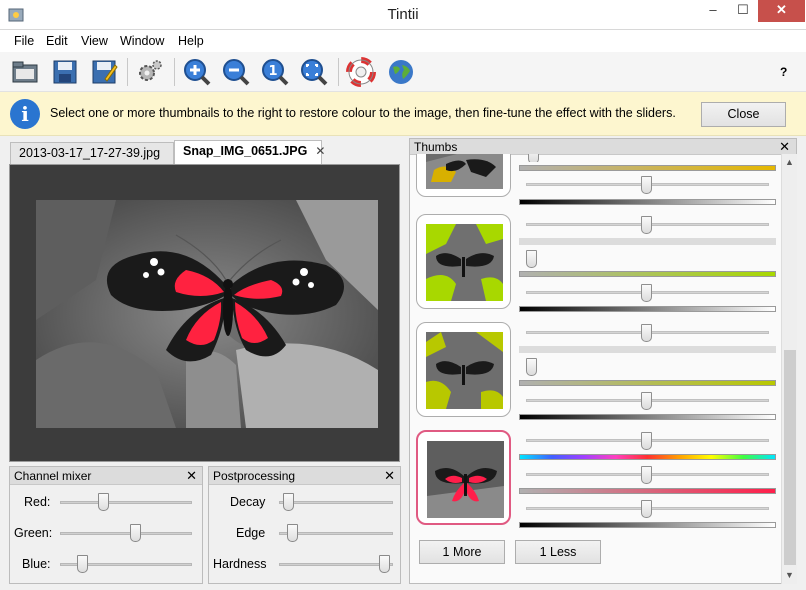 Image resolution: width=806 pixels, height=590 pixels. I want to click on tab-snap-img-0651: Snap_IMG_0651.JPG ✕, so click(249, 152).